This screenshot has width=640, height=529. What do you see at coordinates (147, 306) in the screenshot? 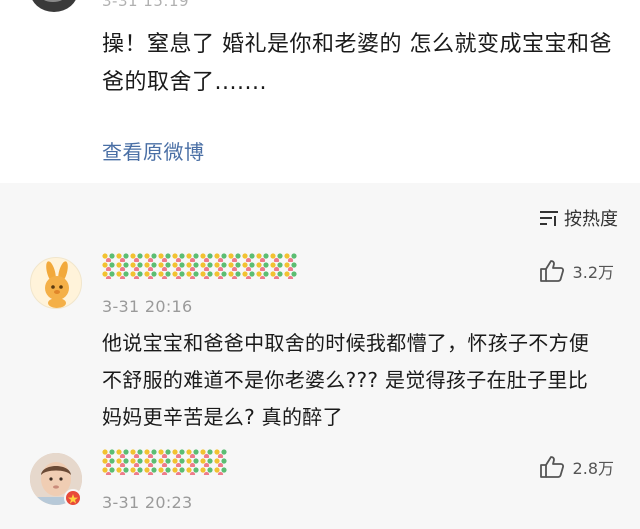
I see `comment-timestamp: 3-31 20:16` at bounding box center [147, 306].